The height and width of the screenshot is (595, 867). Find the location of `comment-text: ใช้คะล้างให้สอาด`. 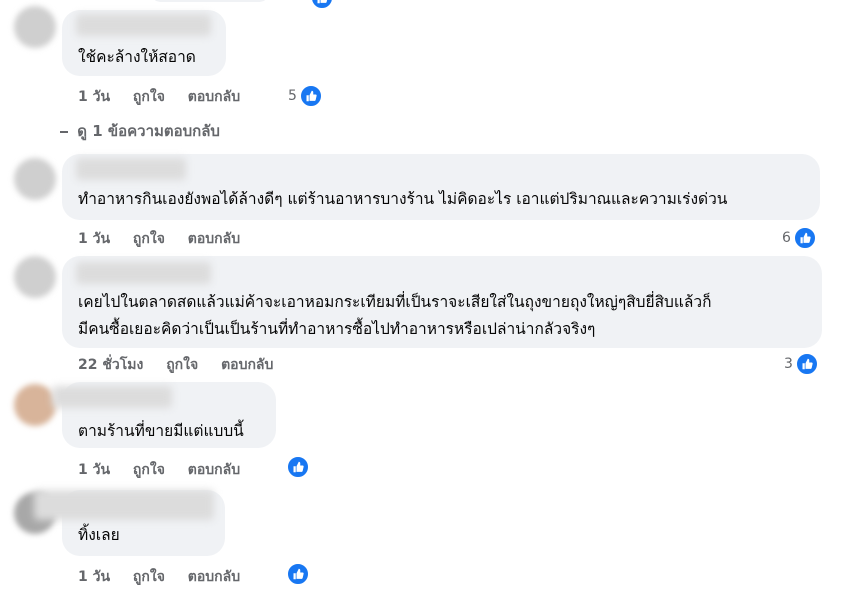

comment-text: ใช้คะล้างให้สอาด is located at coordinates (137, 57).